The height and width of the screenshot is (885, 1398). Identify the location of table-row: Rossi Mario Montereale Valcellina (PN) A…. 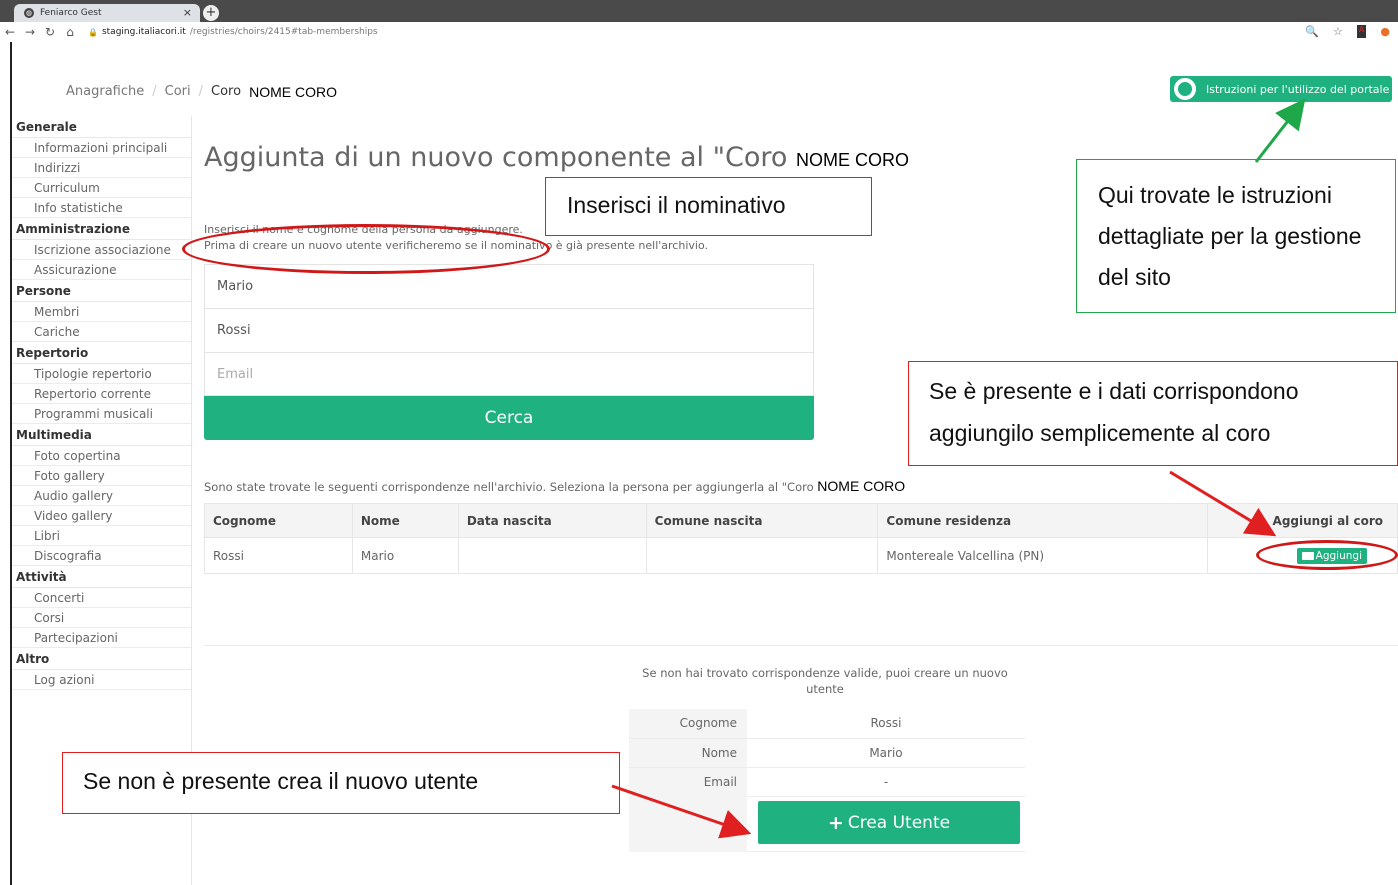
(801, 555).